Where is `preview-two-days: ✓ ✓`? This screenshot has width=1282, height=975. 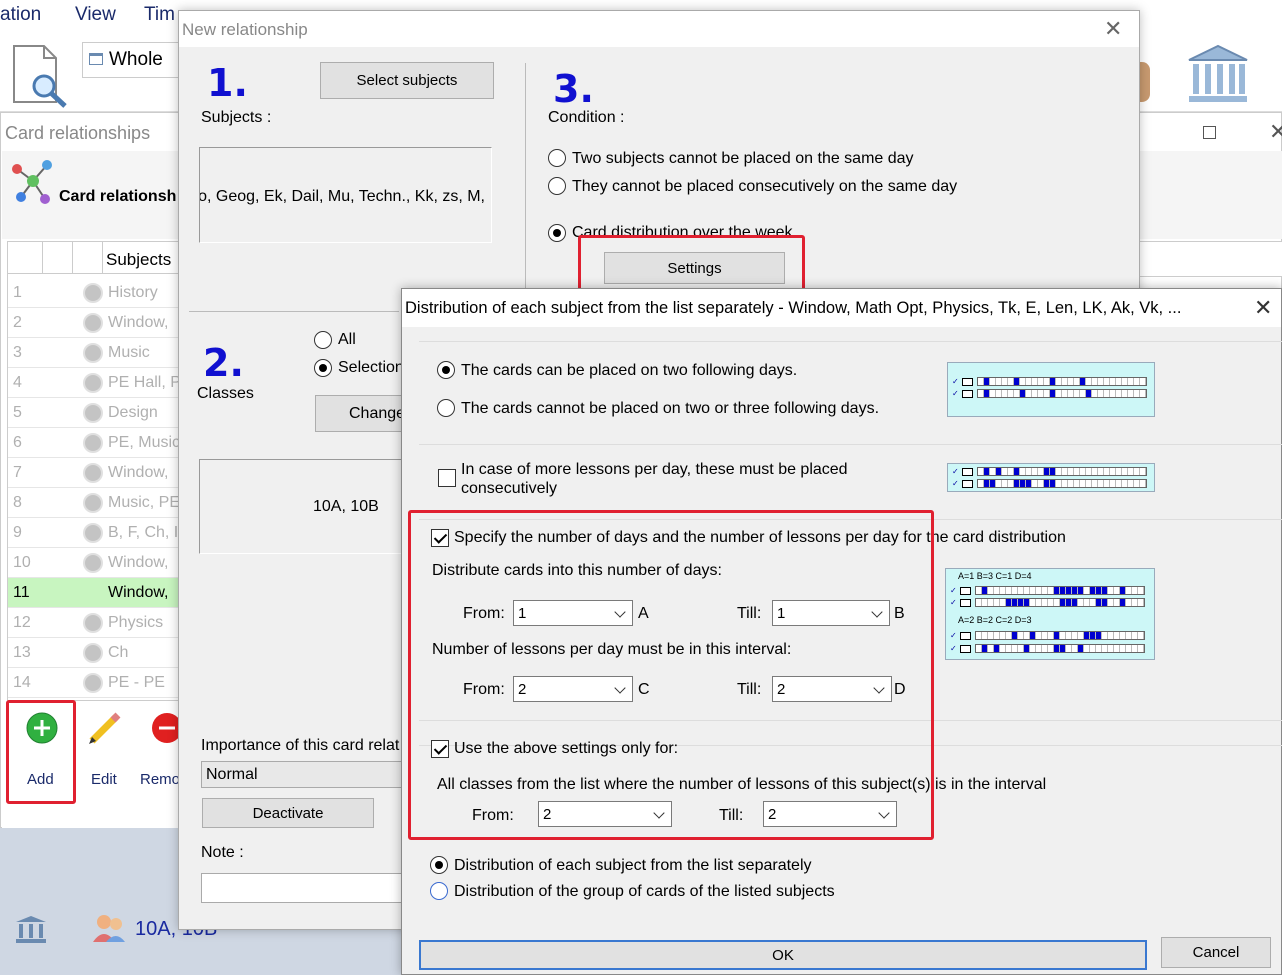 preview-two-days: ✓ ✓ is located at coordinates (1051, 389).